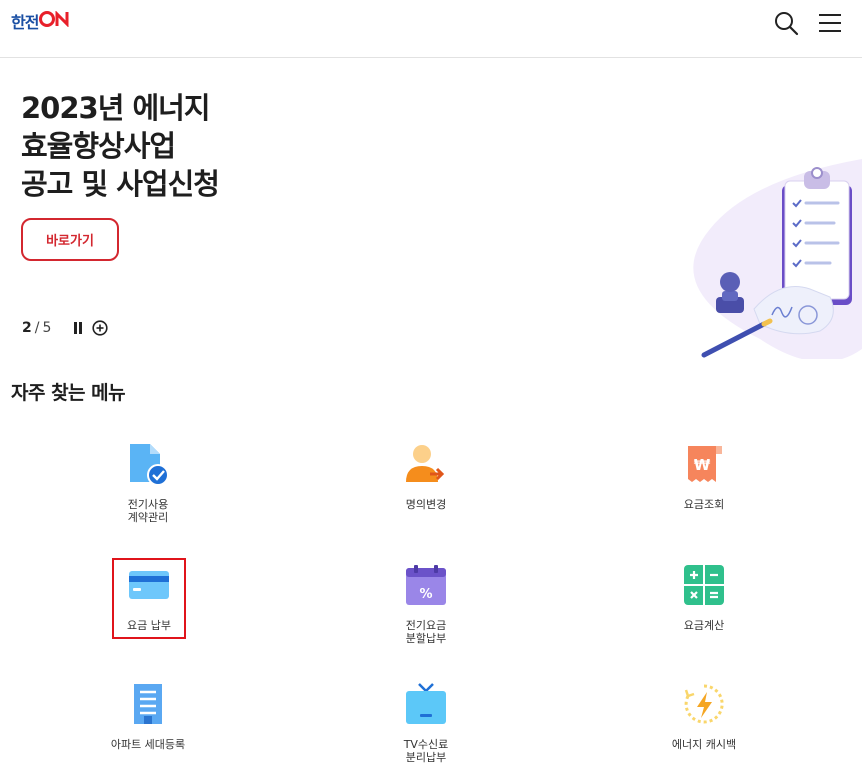 This screenshot has height=779, width=862. What do you see at coordinates (426, 751) in the screenshot?
I see `menu-label: TV수신료 분리납부` at bounding box center [426, 751].